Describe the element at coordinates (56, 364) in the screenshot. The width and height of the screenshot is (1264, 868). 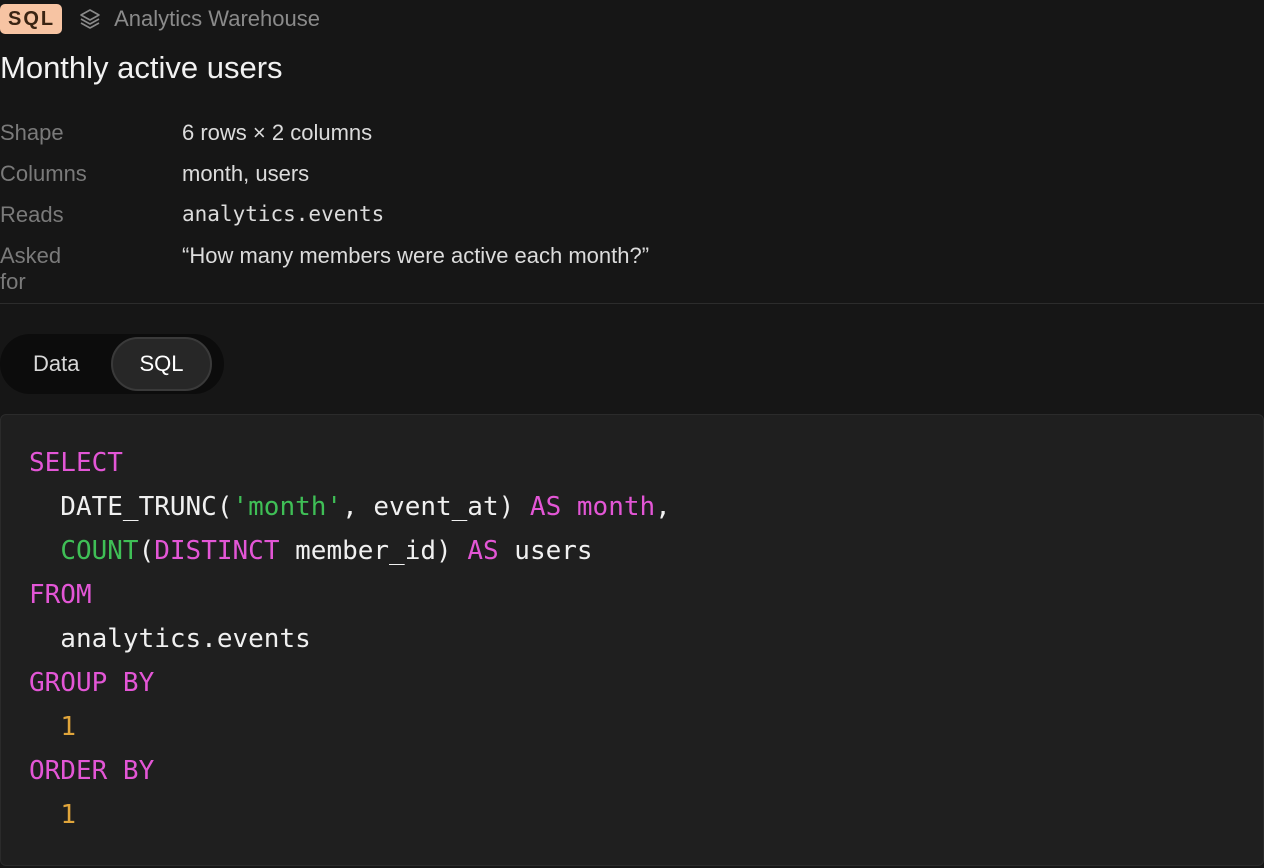
I see `tab-data: Data` at that location.